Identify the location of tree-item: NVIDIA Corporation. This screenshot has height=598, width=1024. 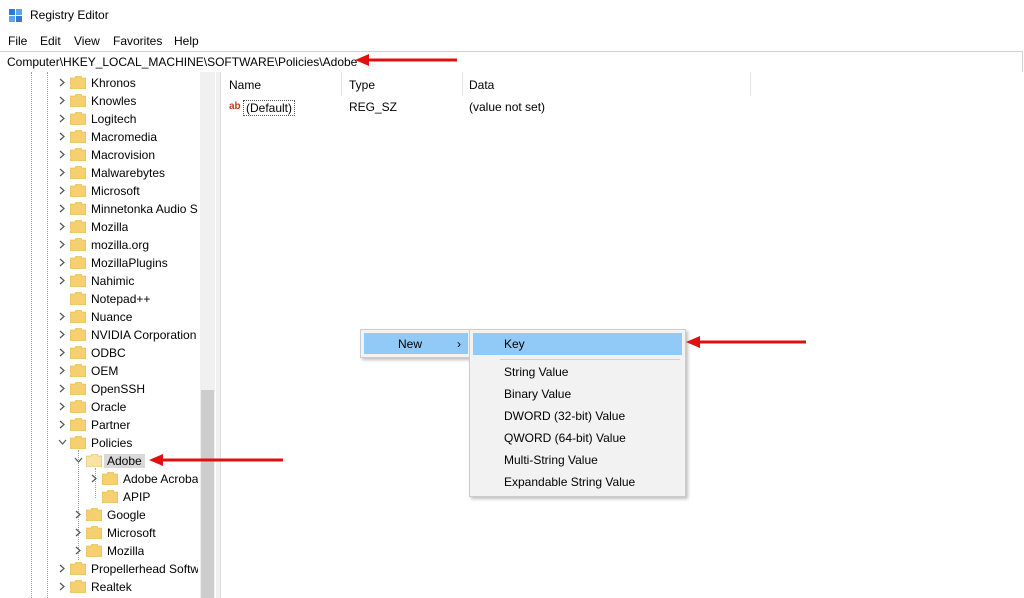
(100, 335).